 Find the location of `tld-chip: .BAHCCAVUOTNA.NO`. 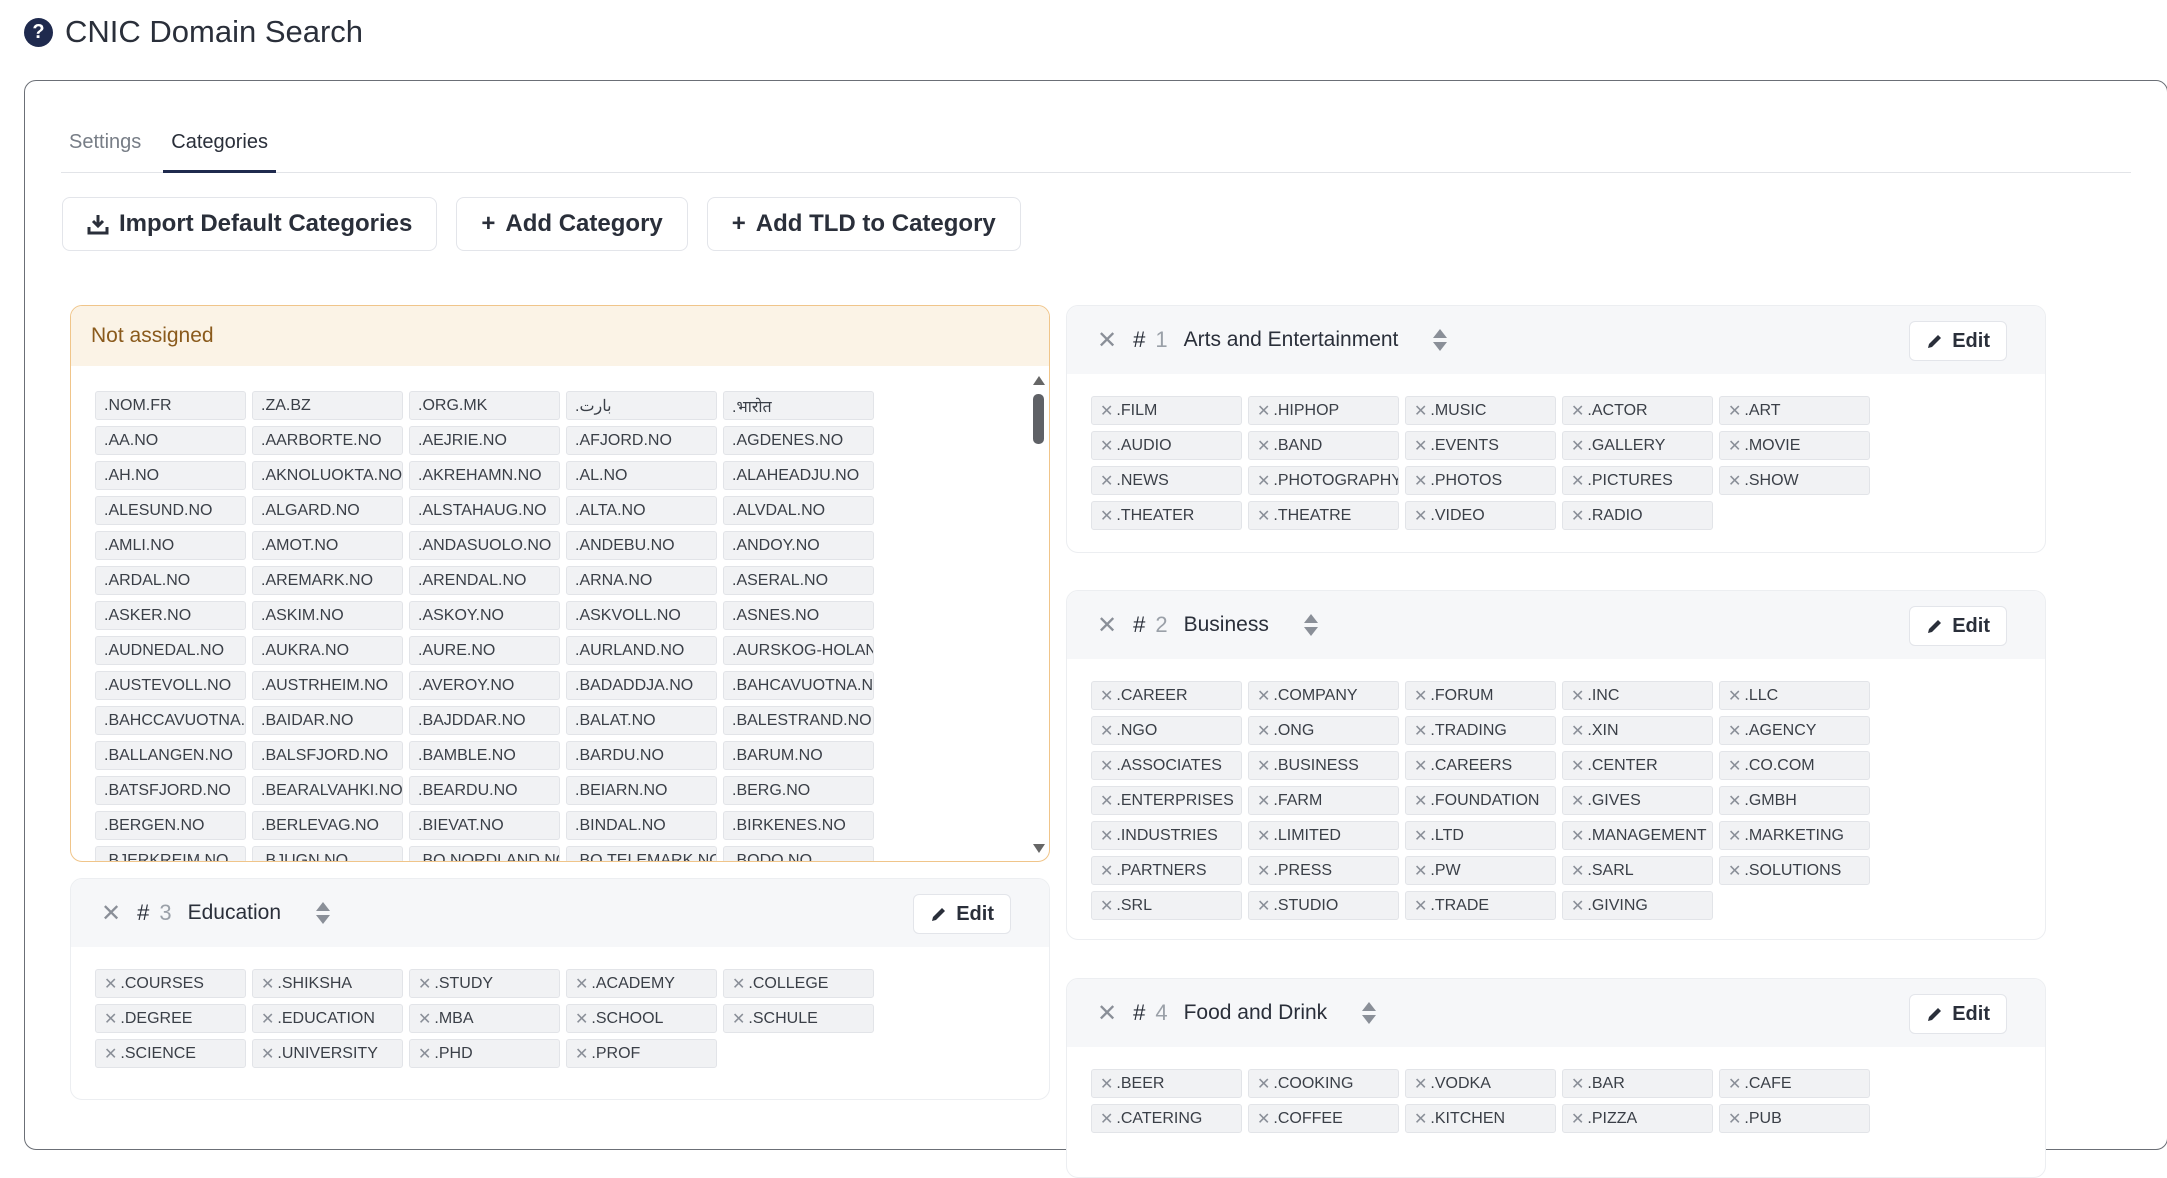

tld-chip: .BAHCCAVUOTNA.NO is located at coordinates (170, 720).